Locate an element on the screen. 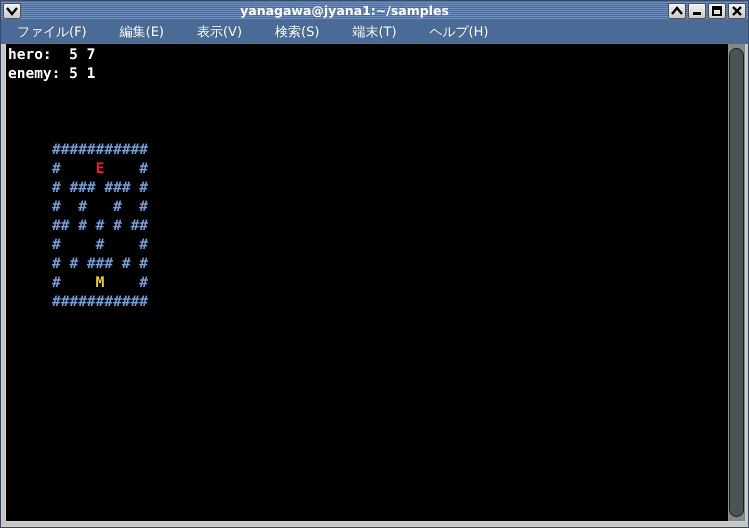 This screenshot has height=528, width=749. close-icon is located at coordinates (737, 11).